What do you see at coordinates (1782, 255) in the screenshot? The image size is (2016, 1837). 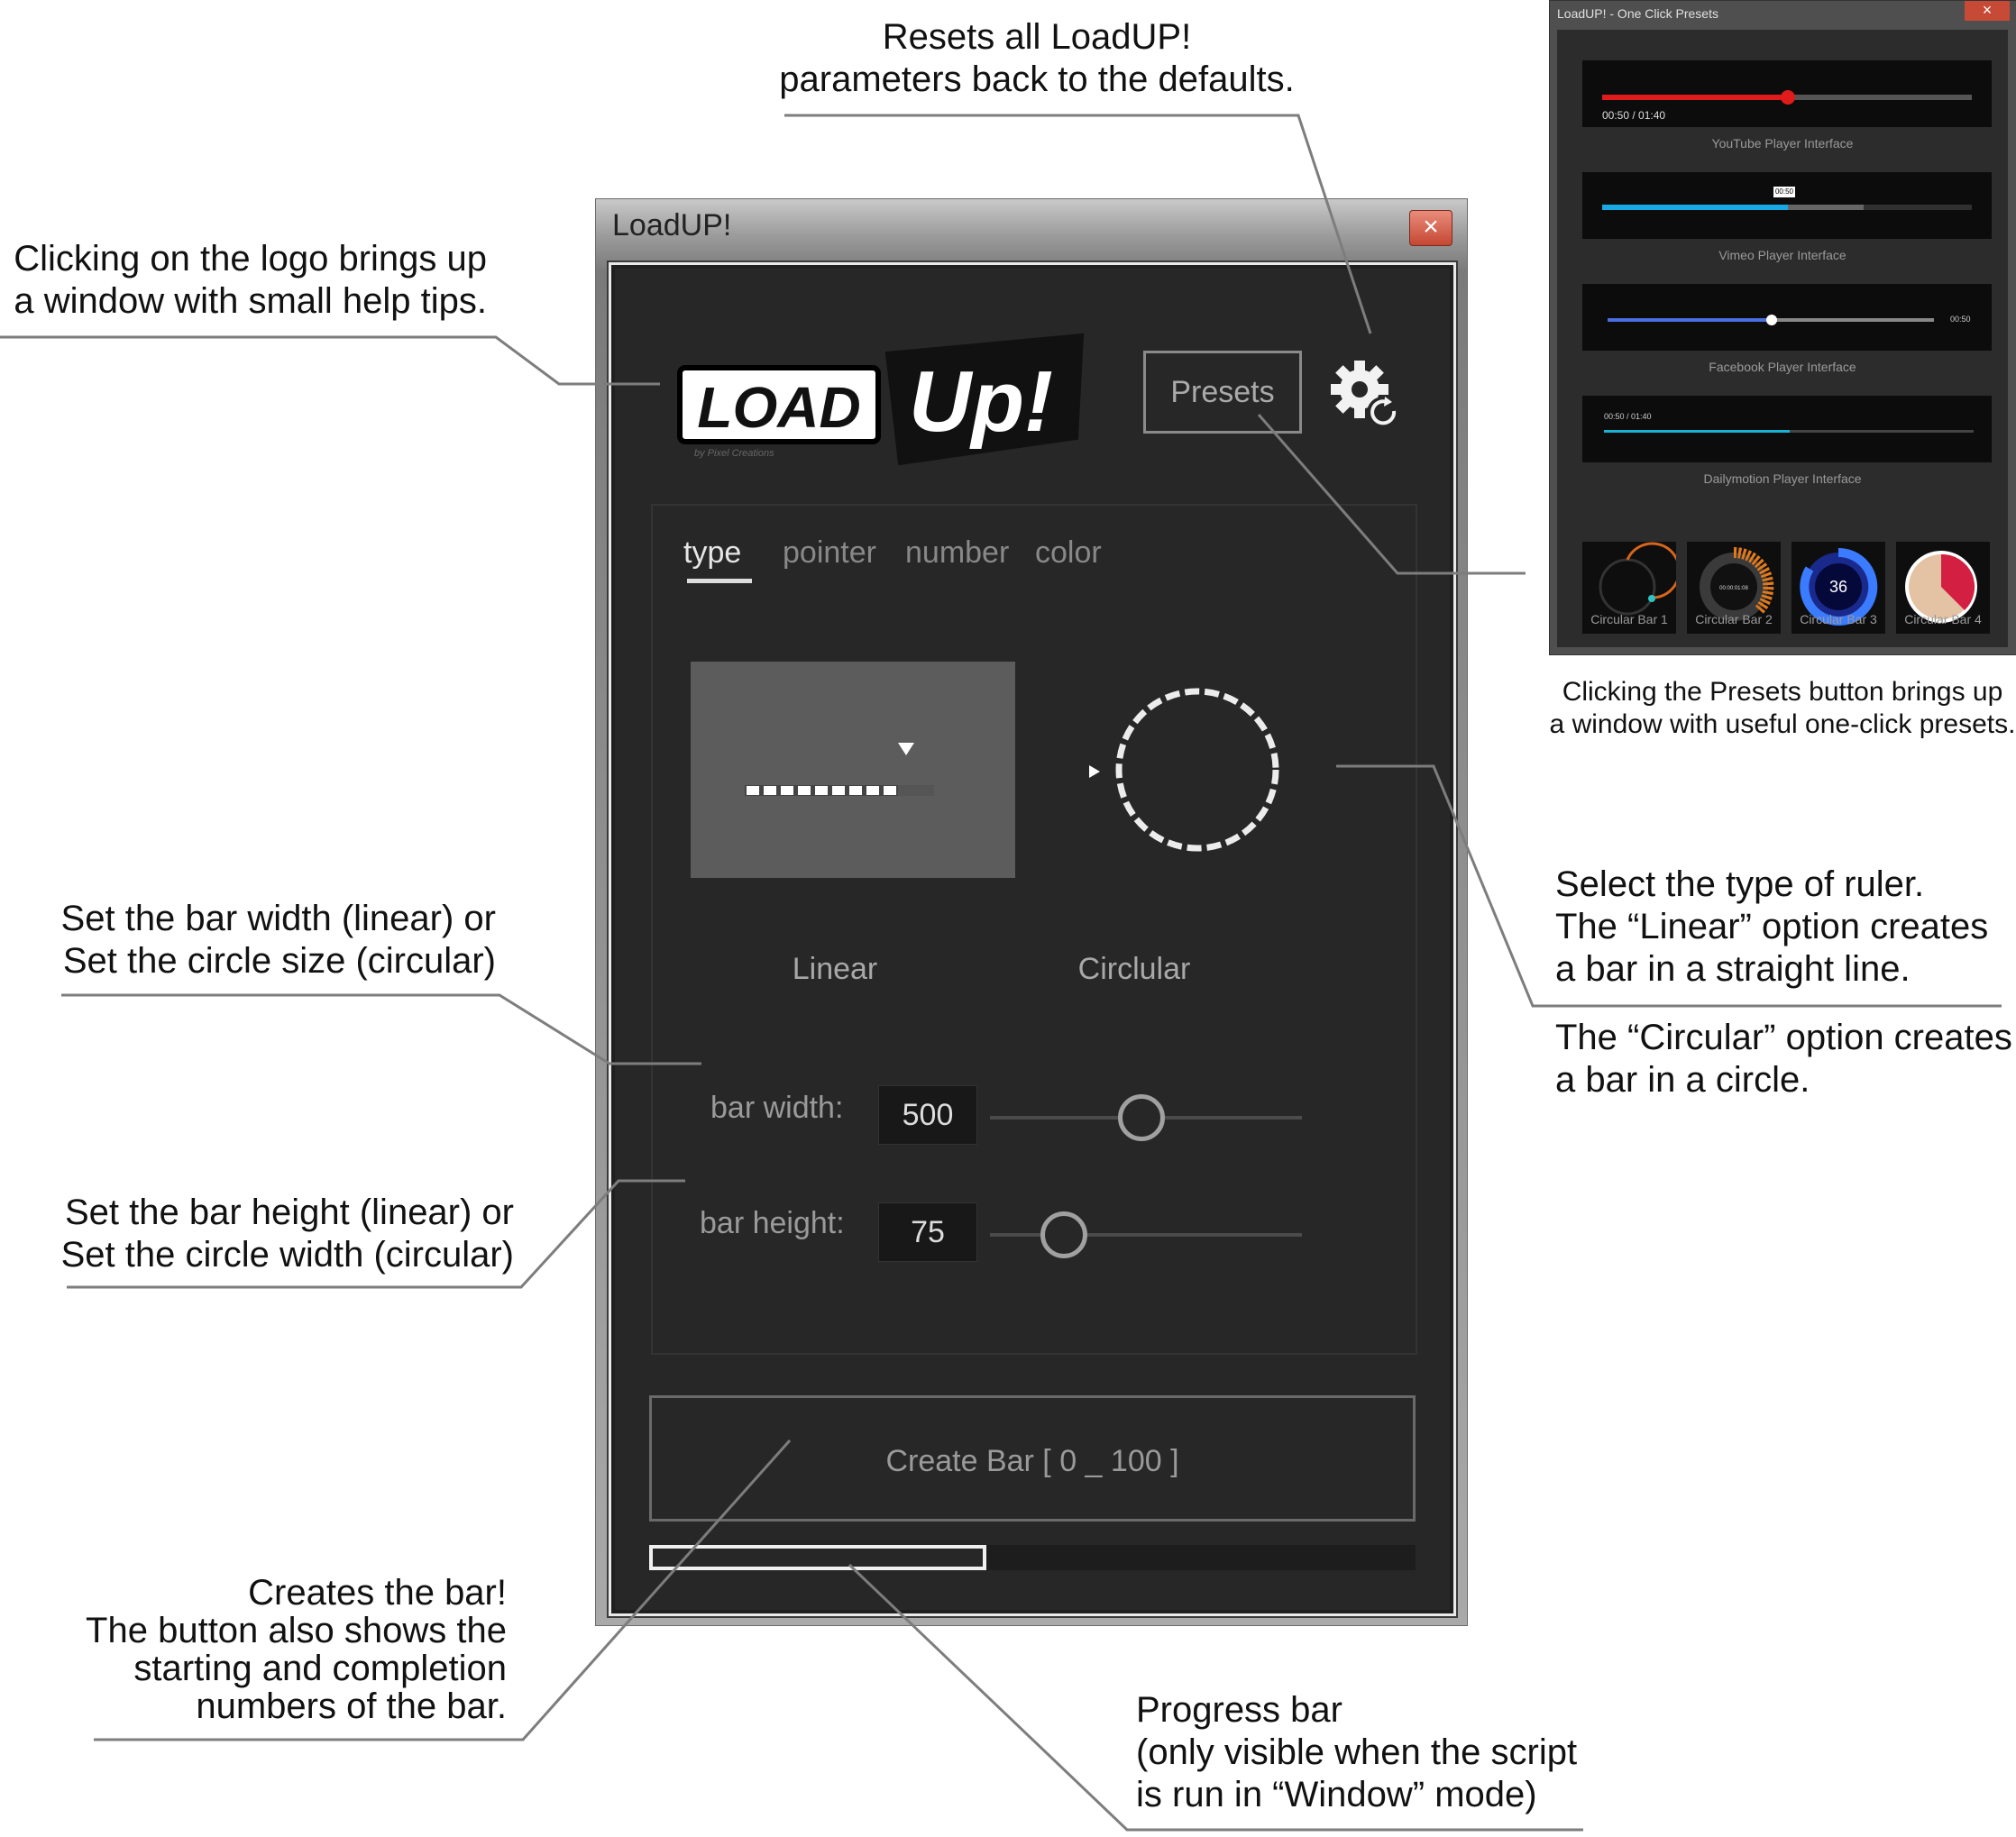 I see `preset-vimeo-label: Vimeo Player Interface` at bounding box center [1782, 255].